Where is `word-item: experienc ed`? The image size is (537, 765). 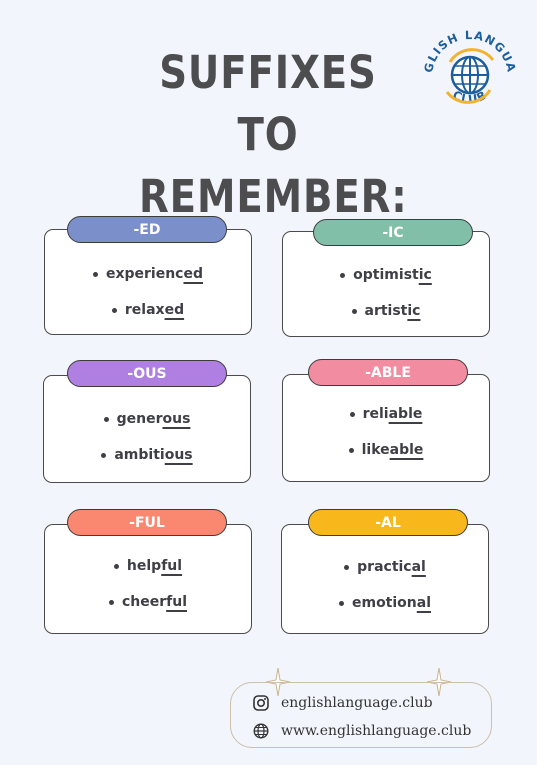
word-item: experienc ed is located at coordinates (148, 274).